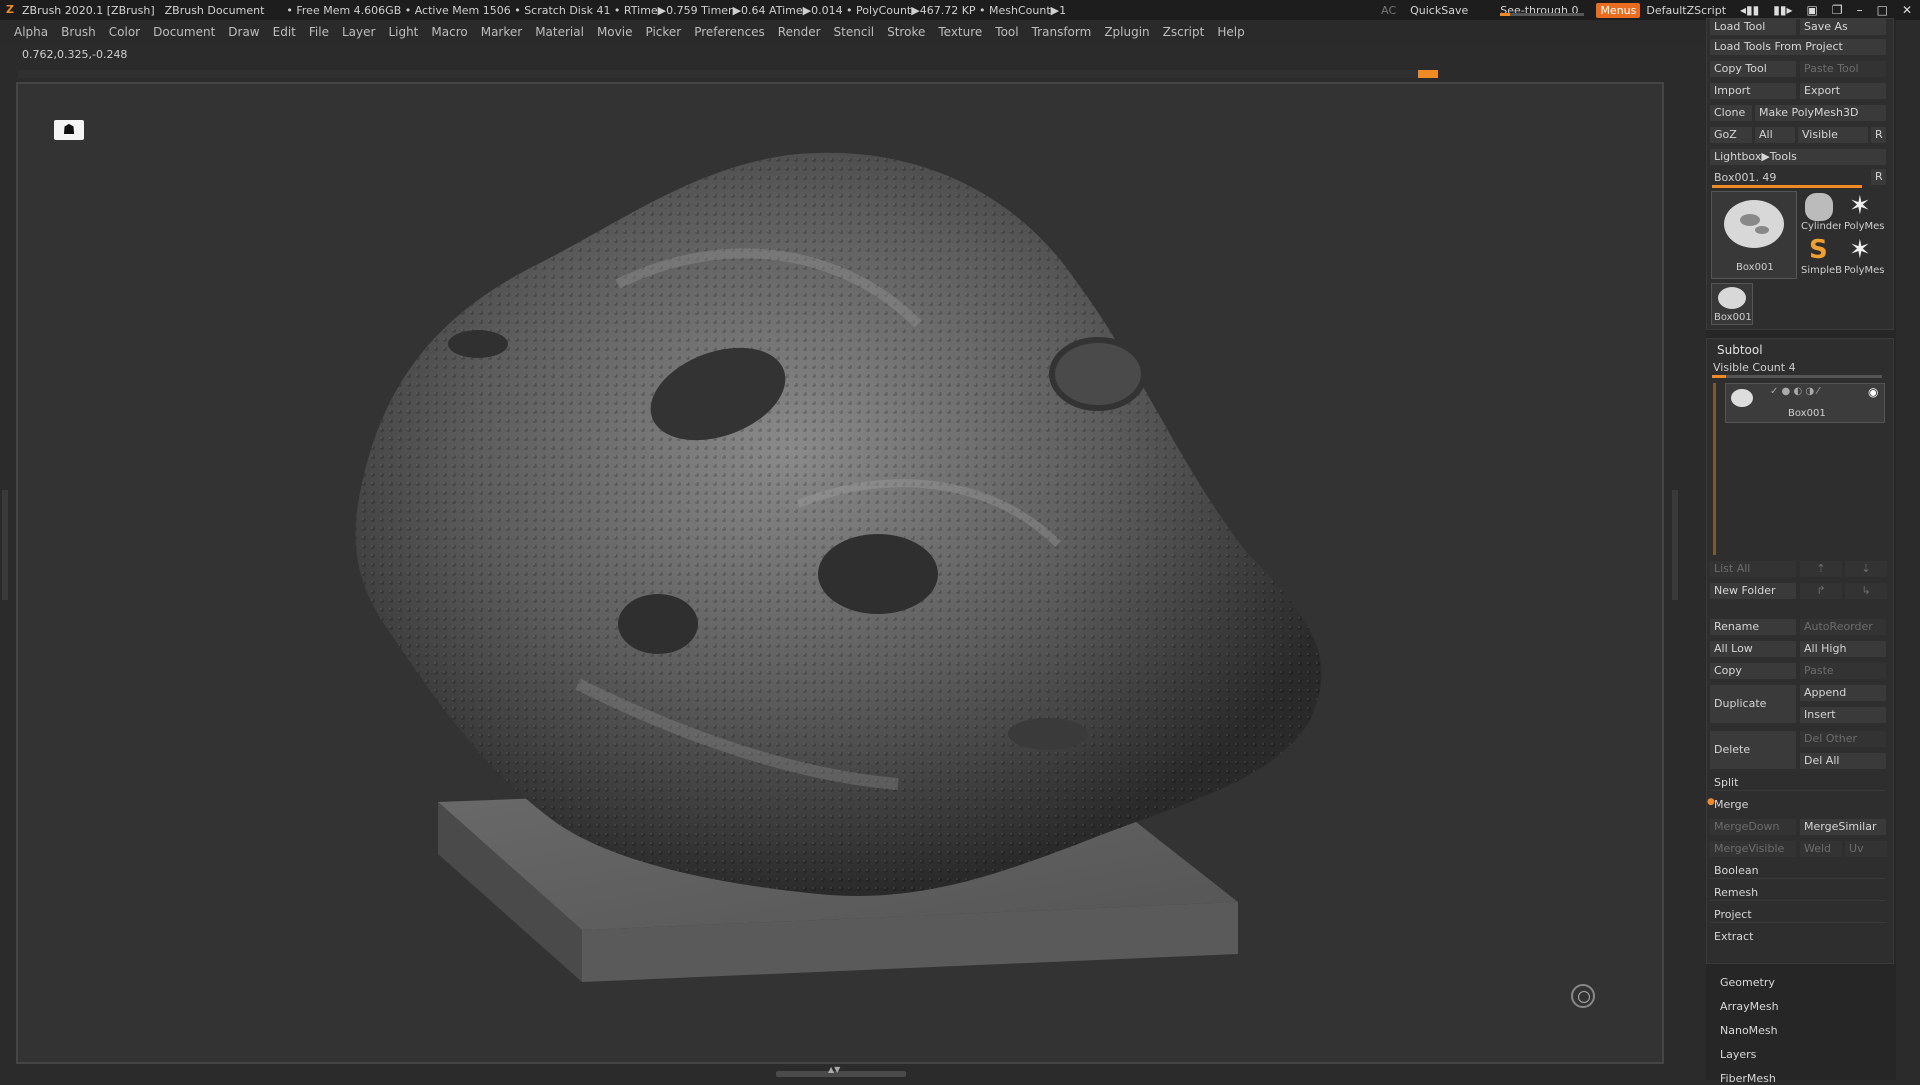 The width and height of the screenshot is (1920, 1085). What do you see at coordinates (1843, 69) in the screenshot?
I see `paste-tool-button: Paste Tool` at bounding box center [1843, 69].